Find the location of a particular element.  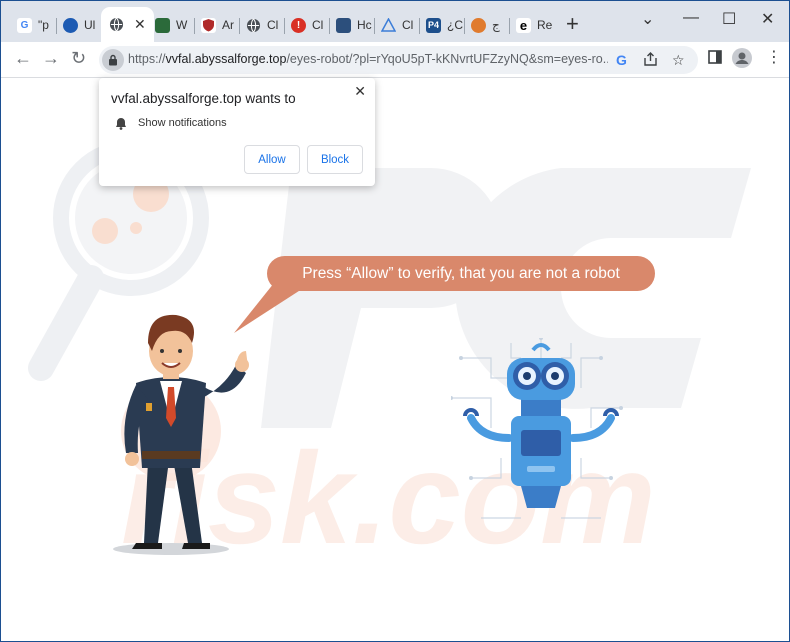

tab-label: ج is located at coordinates (496, 25).